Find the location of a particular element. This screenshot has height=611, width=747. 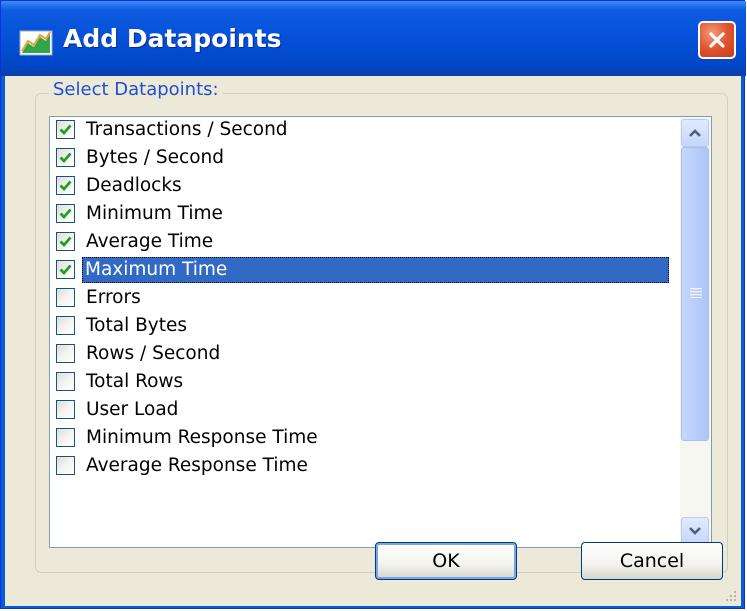

scroll-thumb is located at coordinates (695, 294).